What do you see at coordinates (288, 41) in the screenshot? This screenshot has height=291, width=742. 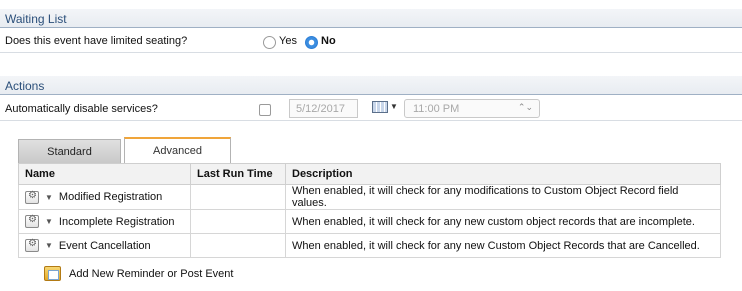 I see `radio-yes-label: Yes` at bounding box center [288, 41].